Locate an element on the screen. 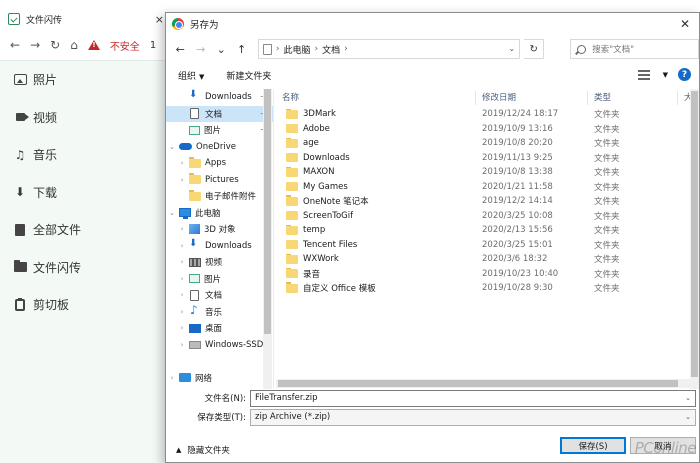  file-list-horizontal-scrollbar is located at coordinates (484, 383).